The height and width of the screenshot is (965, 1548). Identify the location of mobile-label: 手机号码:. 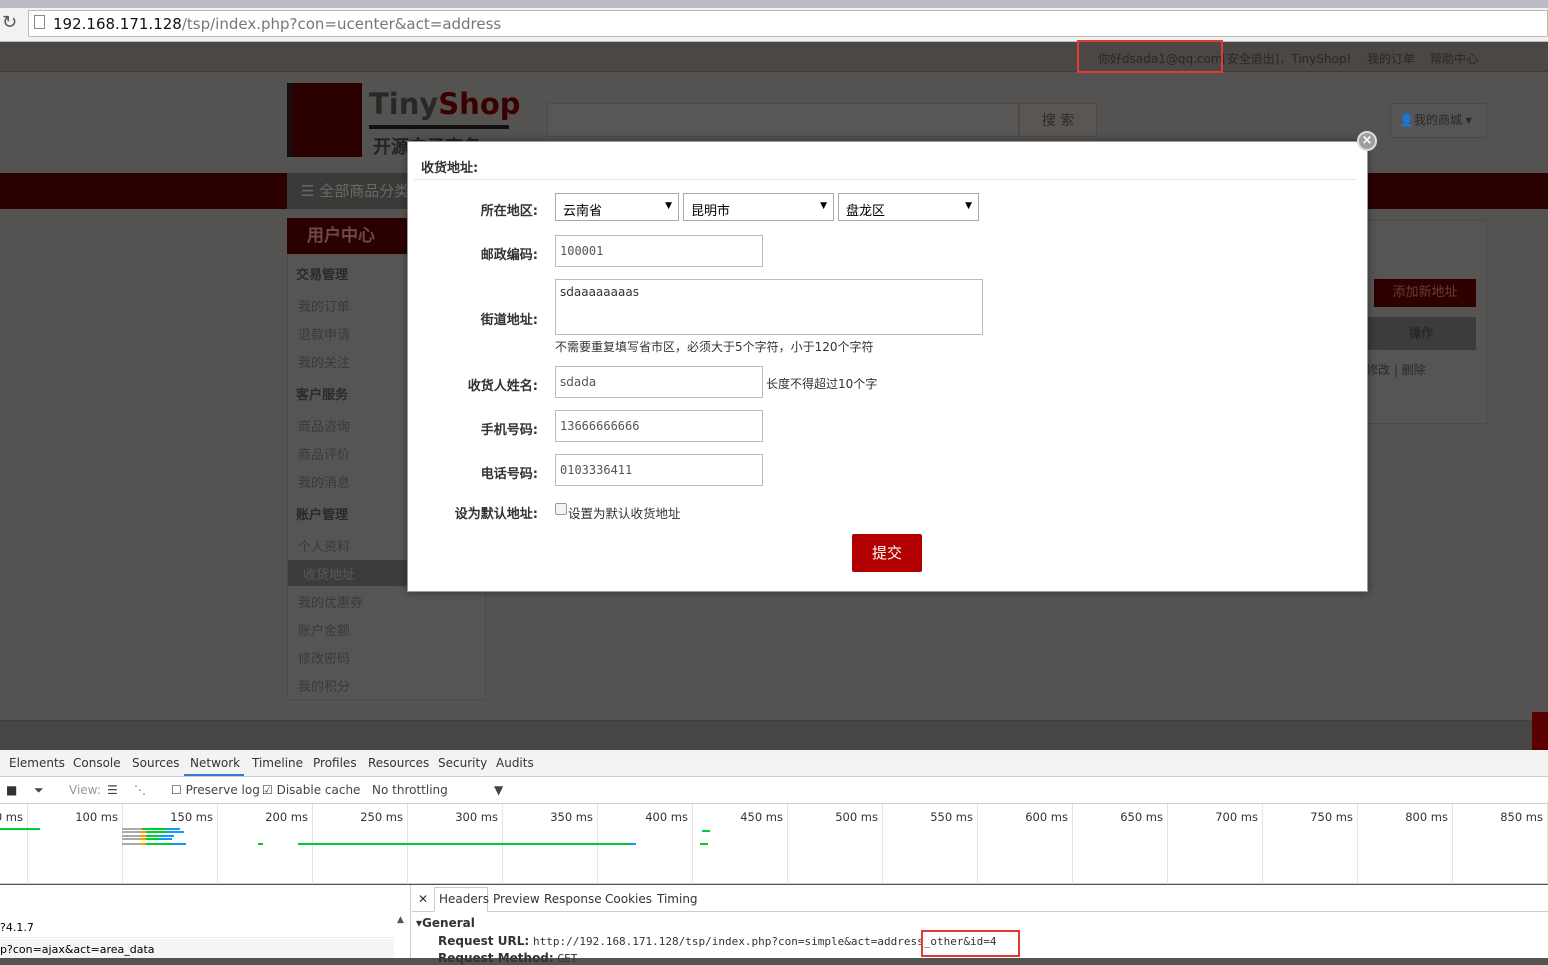
(509, 430).